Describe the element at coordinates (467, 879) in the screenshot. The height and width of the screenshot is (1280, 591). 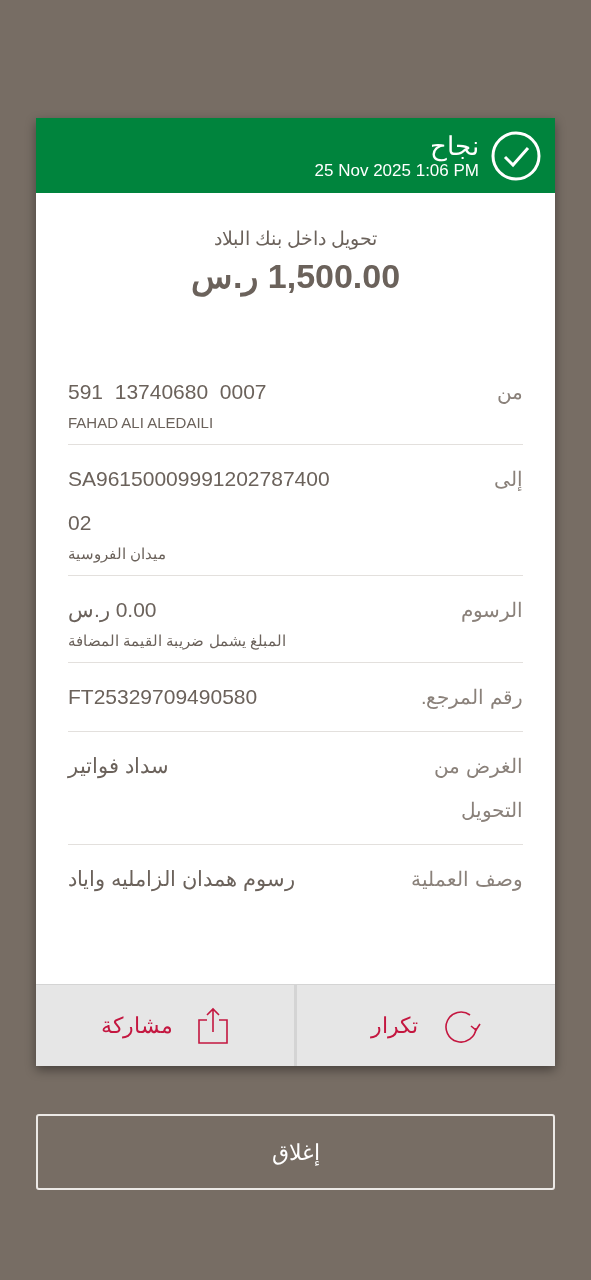
I see `detail-label: وصف العملية` at that location.